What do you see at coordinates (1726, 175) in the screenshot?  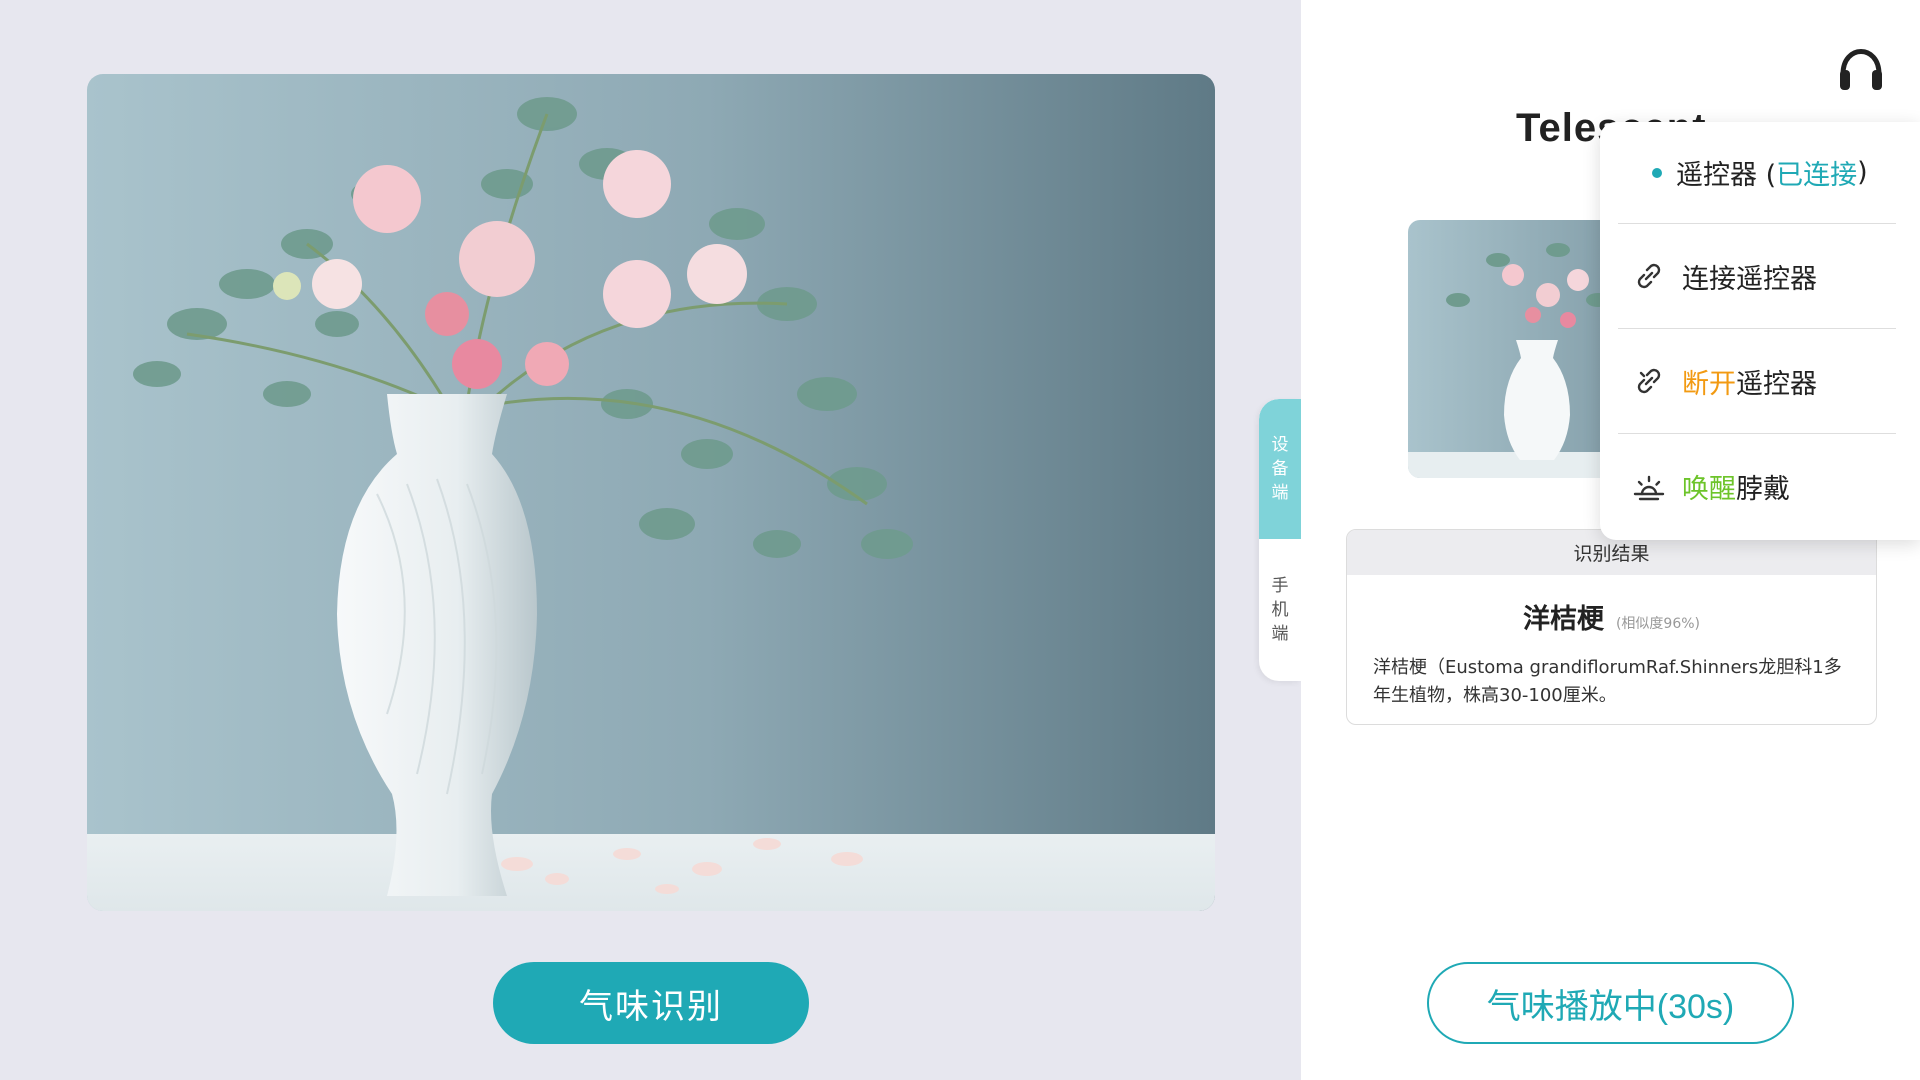 I see `status-prefix: 遥控器 (` at bounding box center [1726, 175].